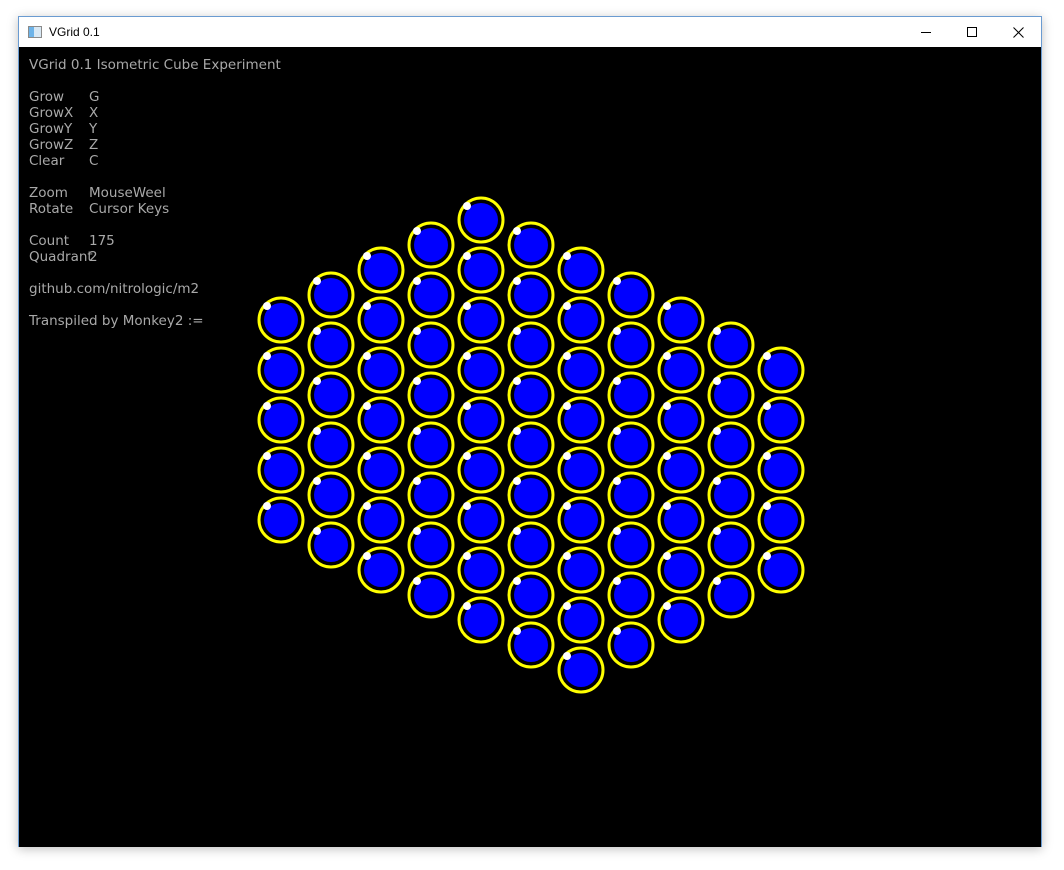 The width and height of the screenshot is (1064, 870). Describe the element at coordinates (155, 257) in the screenshot. I see `hud-row: Quadrant2` at that location.